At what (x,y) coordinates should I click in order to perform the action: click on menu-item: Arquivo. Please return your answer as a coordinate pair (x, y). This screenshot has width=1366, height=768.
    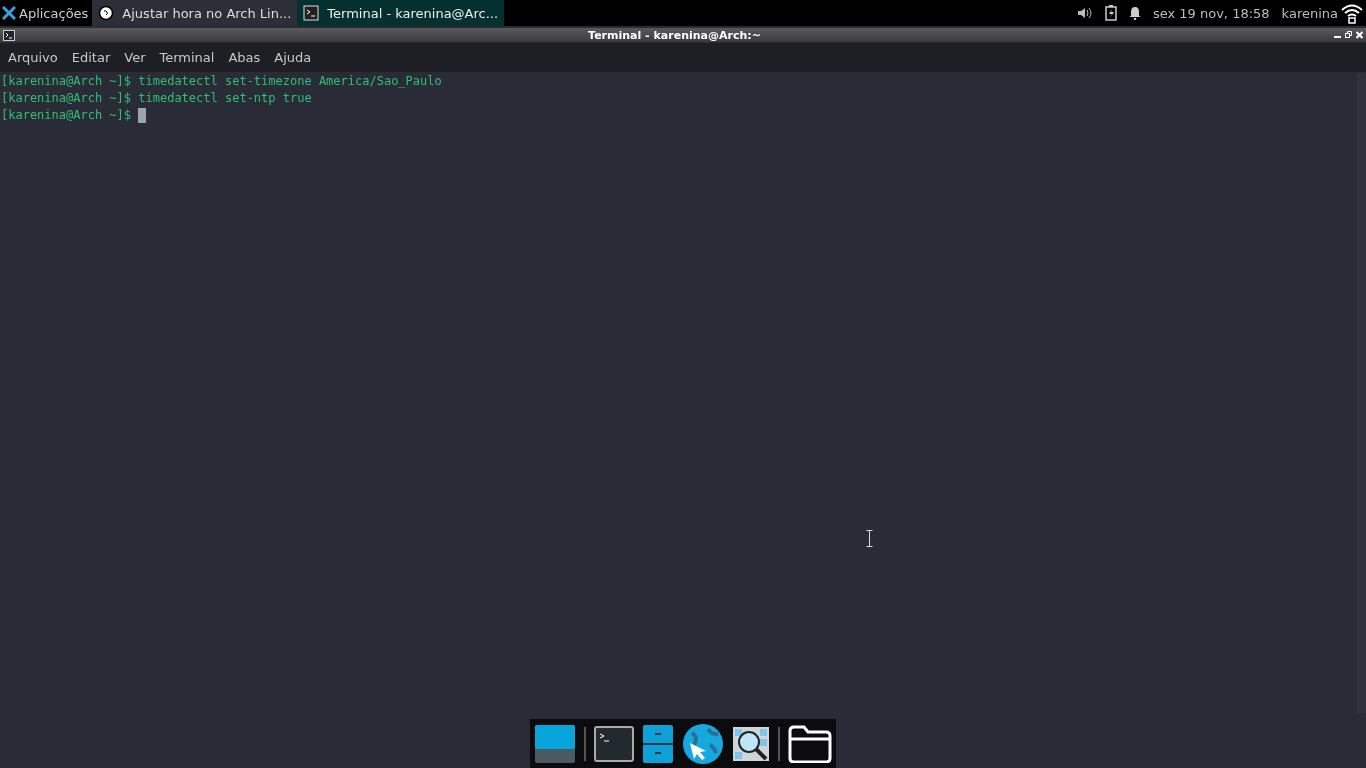
    Looking at the image, I should click on (33, 57).